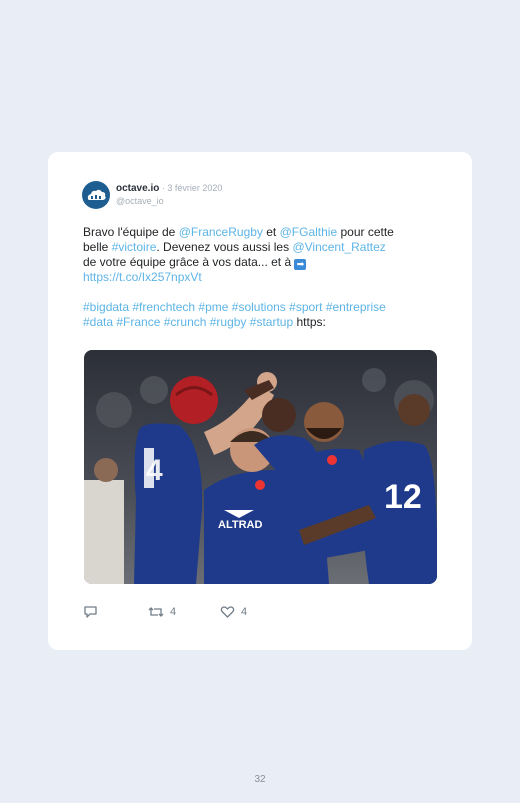 The height and width of the screenshot is (803, 520). What do you see at coordinates (142, 277) in the screenshot?
I see `tweet-url-link: https://t.co/Ix257npxVt` at bounding box center [142, 277].